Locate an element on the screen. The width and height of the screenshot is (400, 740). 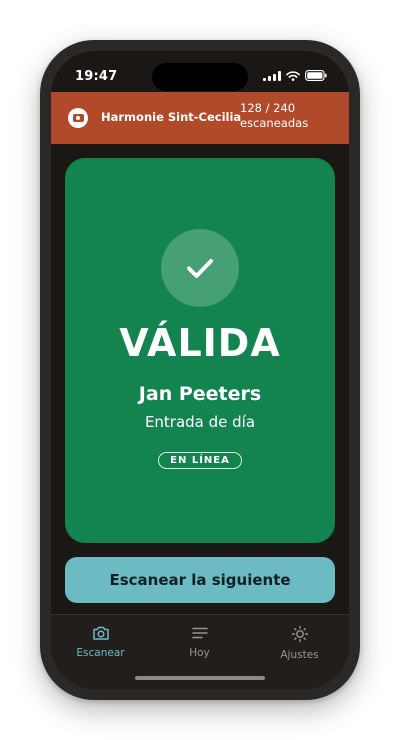
status-bar: 19:47 is located at coordinates (200, 71).